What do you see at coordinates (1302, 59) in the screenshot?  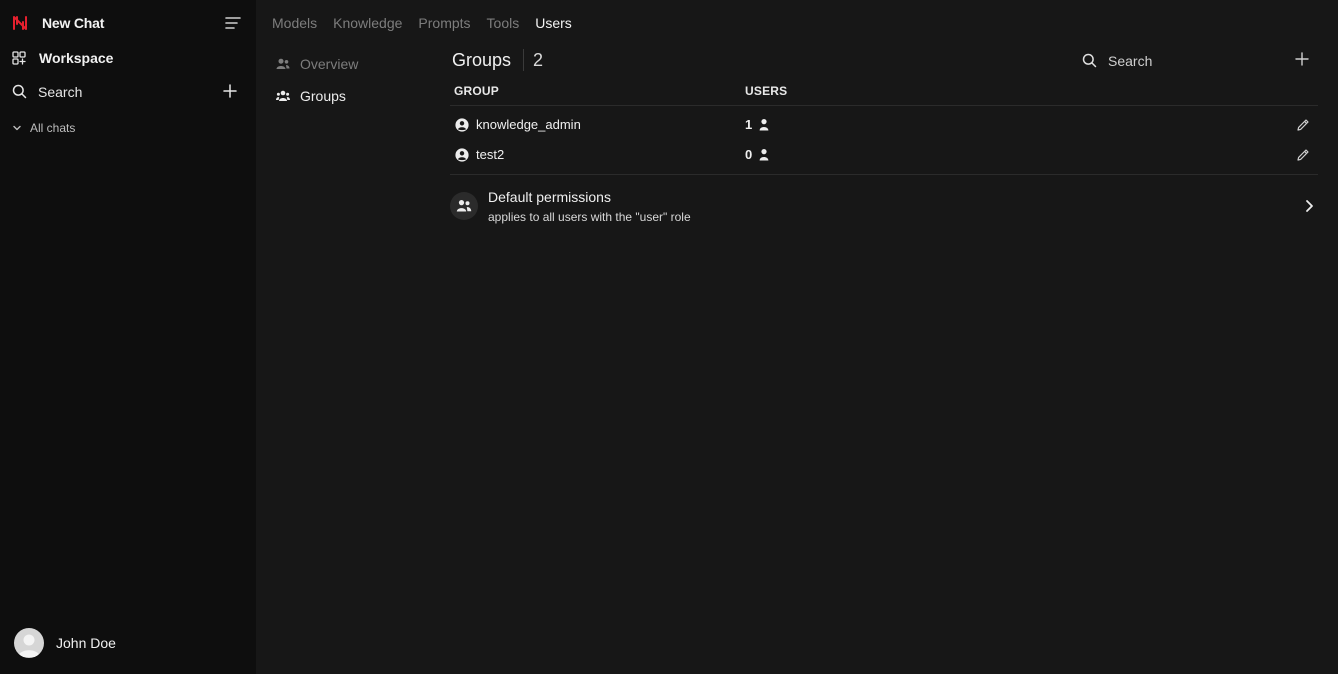 I see `add-group-plus-icon` at bounding box center [1302, 59].